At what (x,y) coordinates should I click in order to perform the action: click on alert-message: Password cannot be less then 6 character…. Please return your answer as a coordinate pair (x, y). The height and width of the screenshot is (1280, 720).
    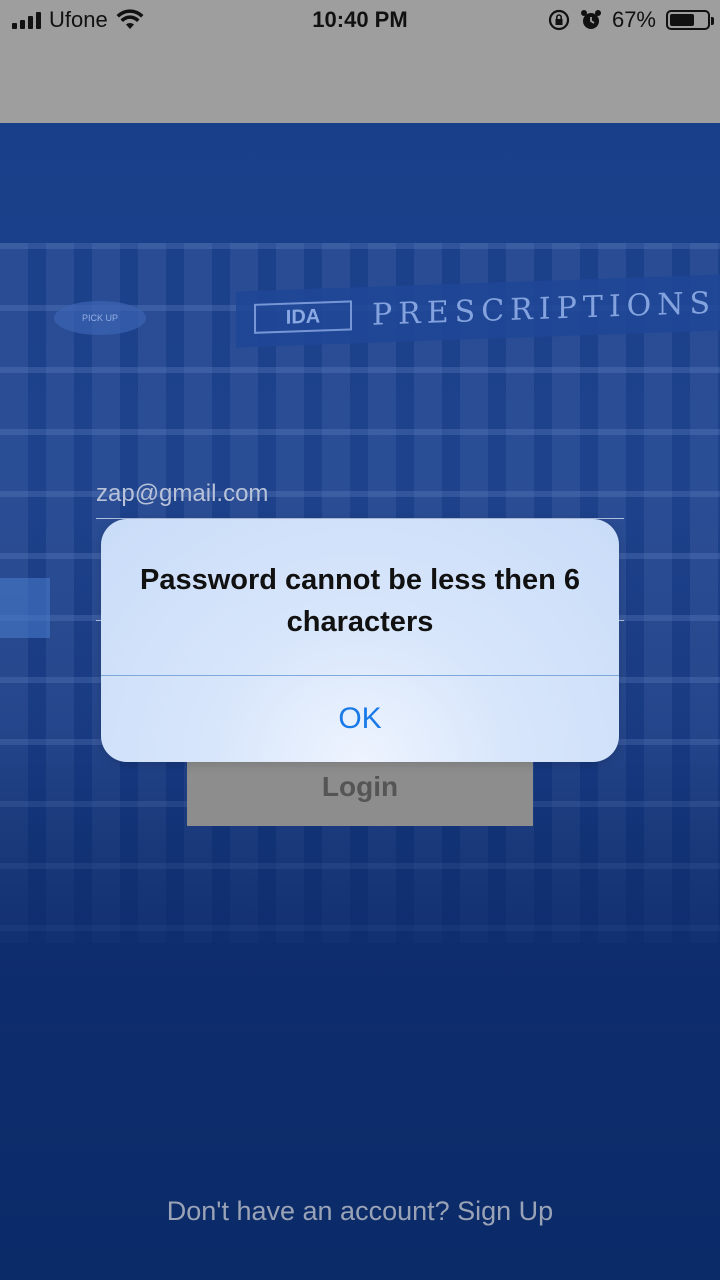
    Looking at the image, I should click on (360, 601).